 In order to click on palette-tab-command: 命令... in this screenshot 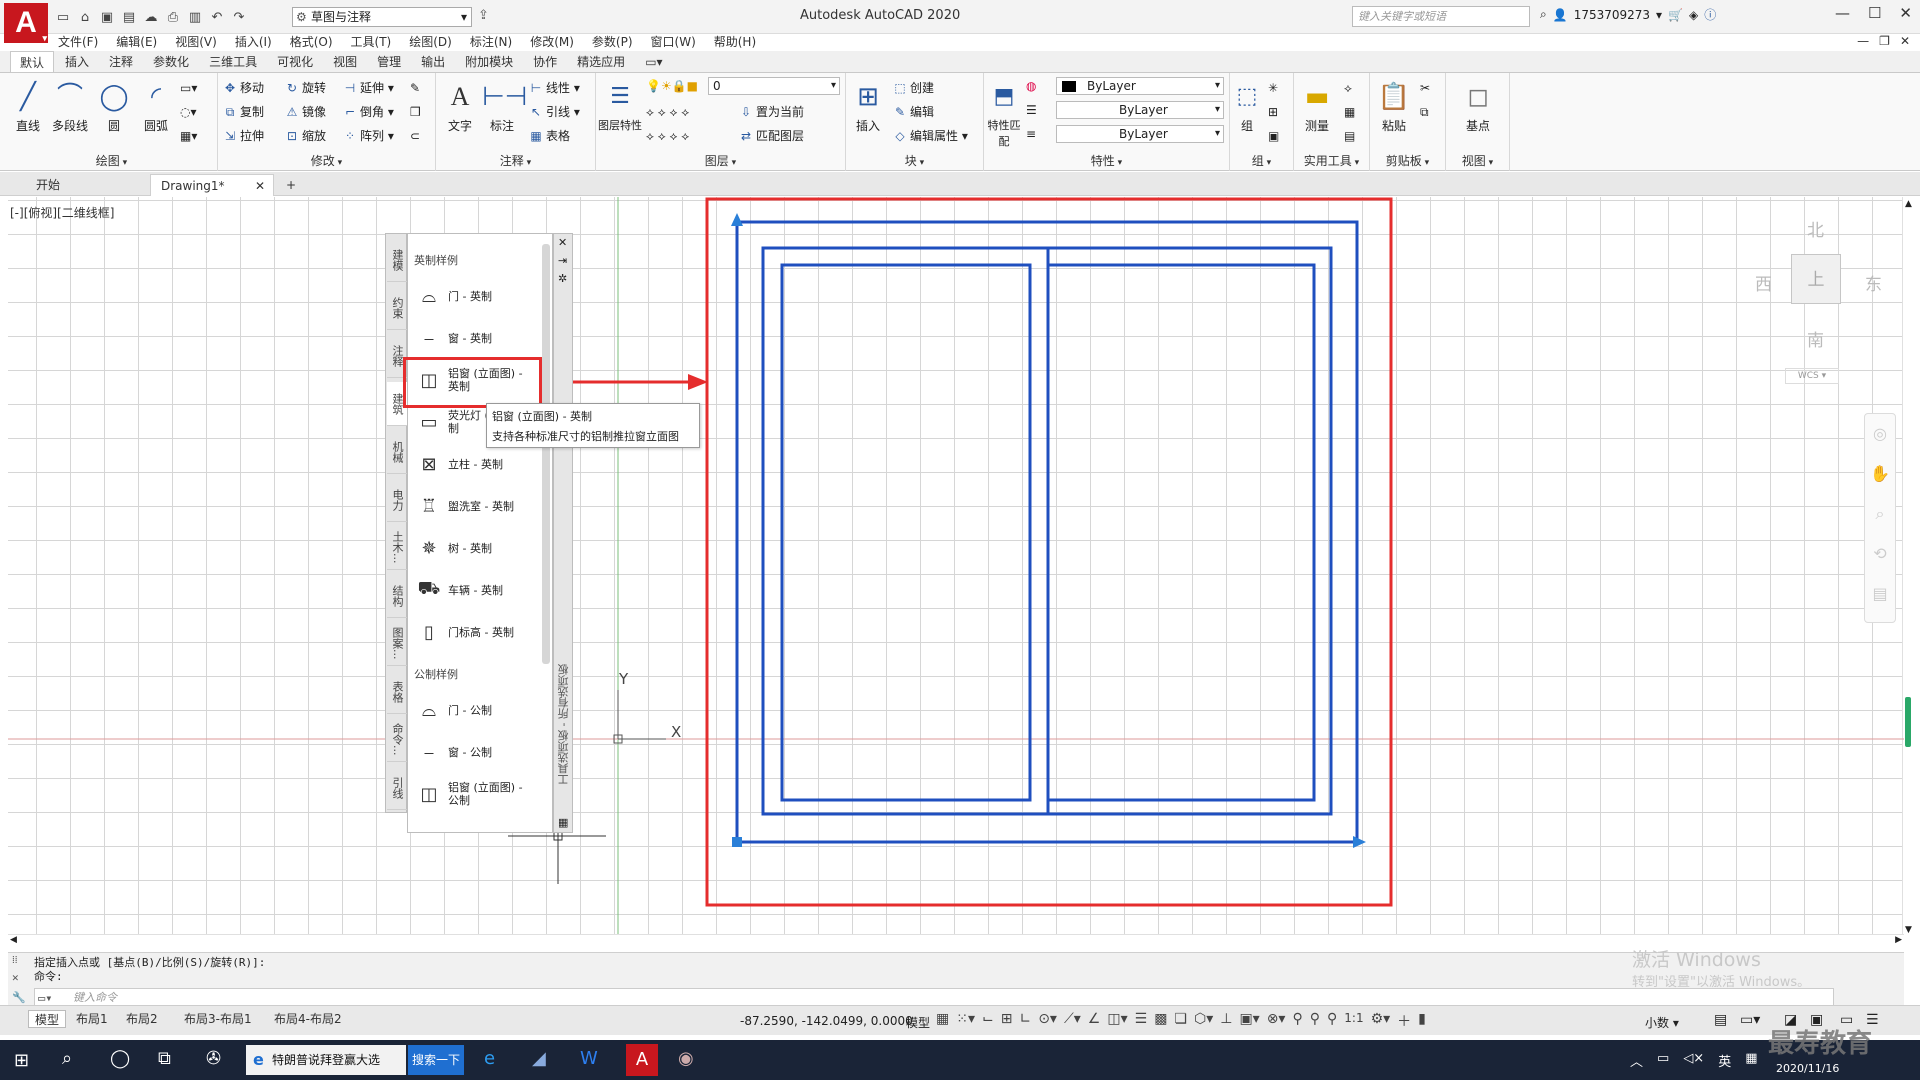, I will do `click(397, 740)`.